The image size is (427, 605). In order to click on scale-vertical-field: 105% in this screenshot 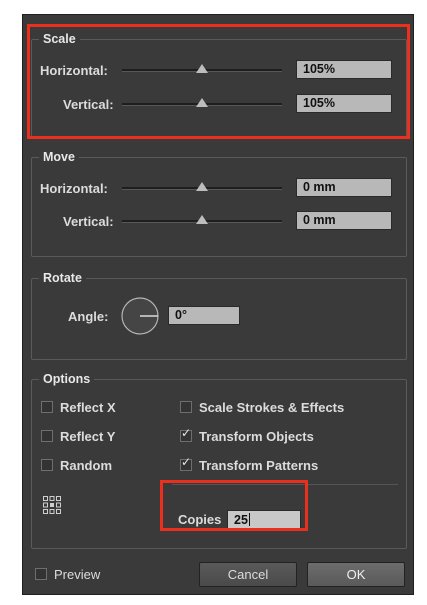, I will do `click(344, 103)`.